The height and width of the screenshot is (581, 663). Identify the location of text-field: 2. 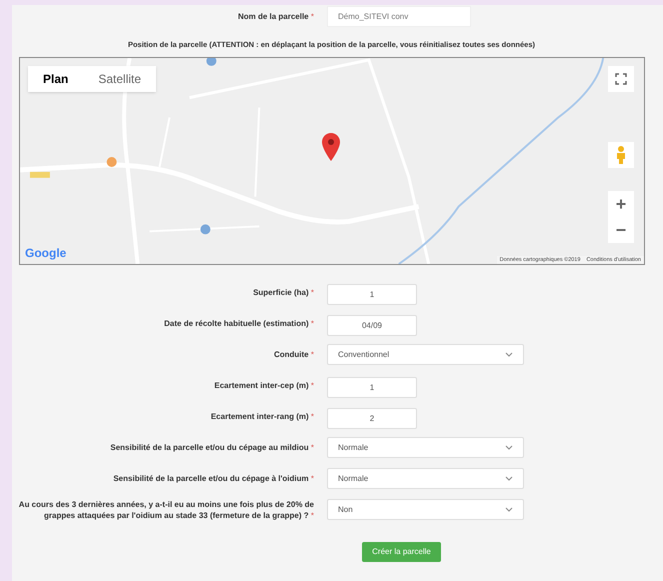
(372, 418).